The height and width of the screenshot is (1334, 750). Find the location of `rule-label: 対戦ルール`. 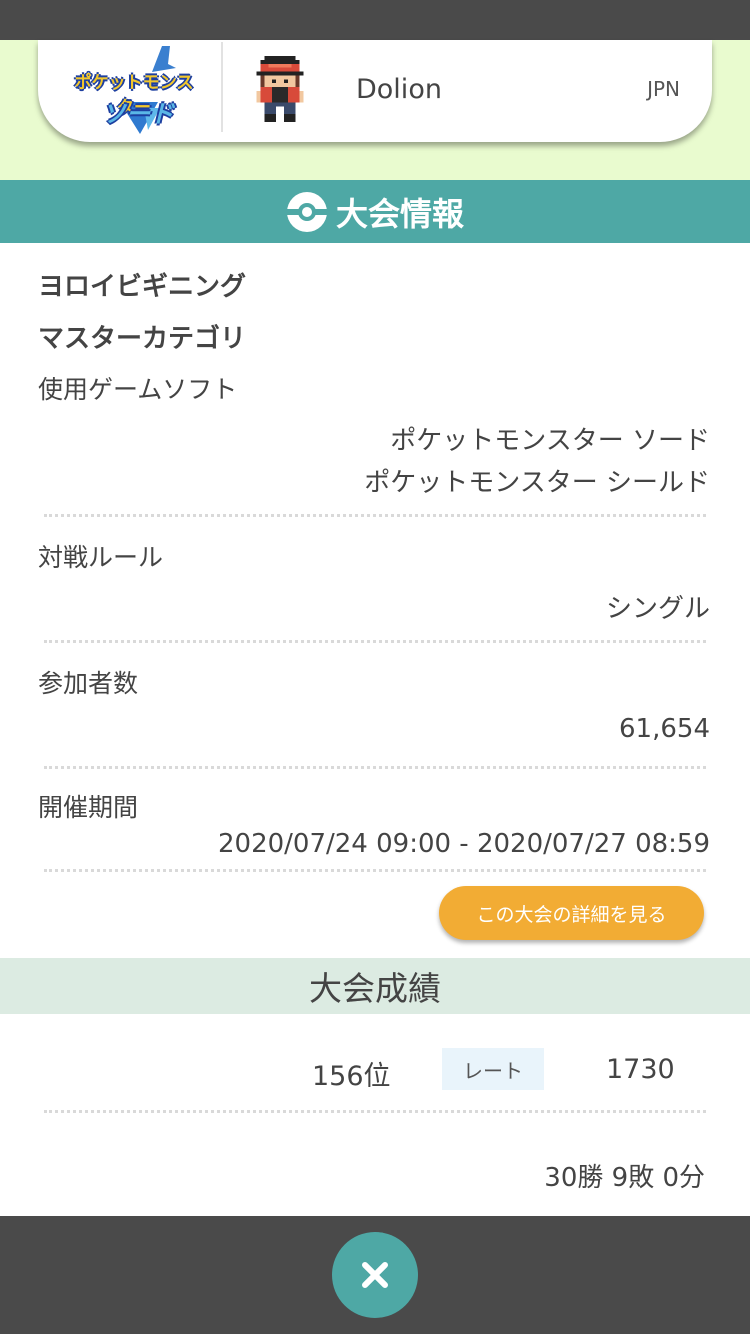

rule-label: 対戦ルール is located at coordinates (101, 557).